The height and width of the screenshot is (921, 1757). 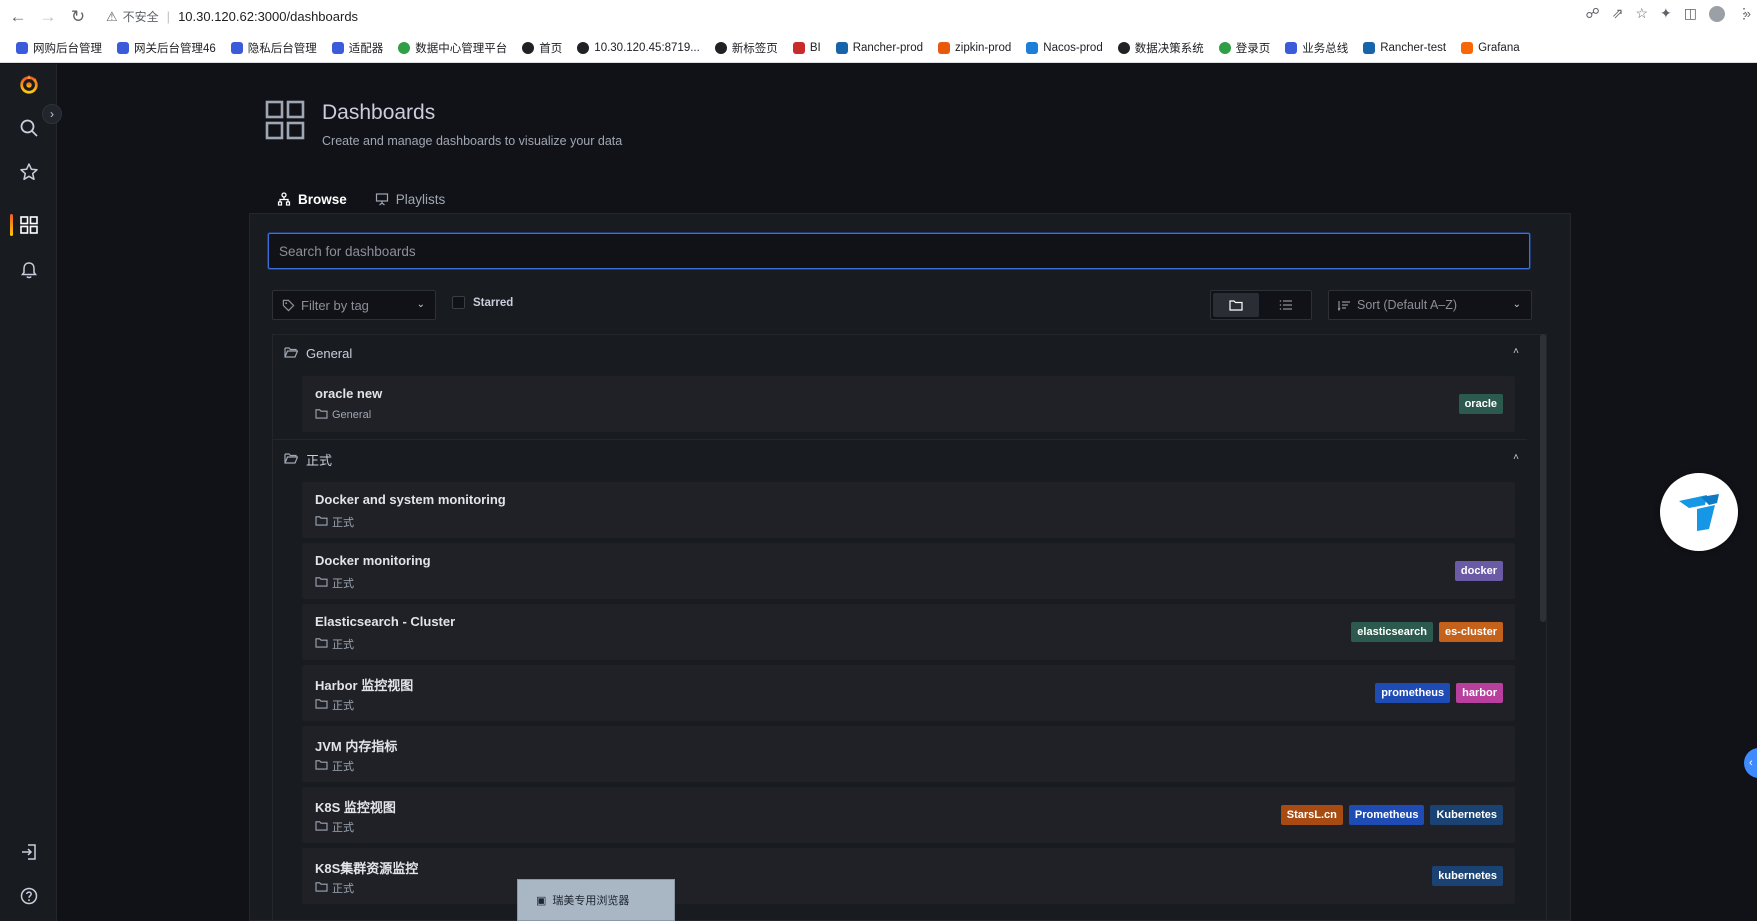 What do you see at coordinates (366, 867) in the screenshot?
I see `dashboard-title: K8S集群资源监控` at bounding box center [366, 867].